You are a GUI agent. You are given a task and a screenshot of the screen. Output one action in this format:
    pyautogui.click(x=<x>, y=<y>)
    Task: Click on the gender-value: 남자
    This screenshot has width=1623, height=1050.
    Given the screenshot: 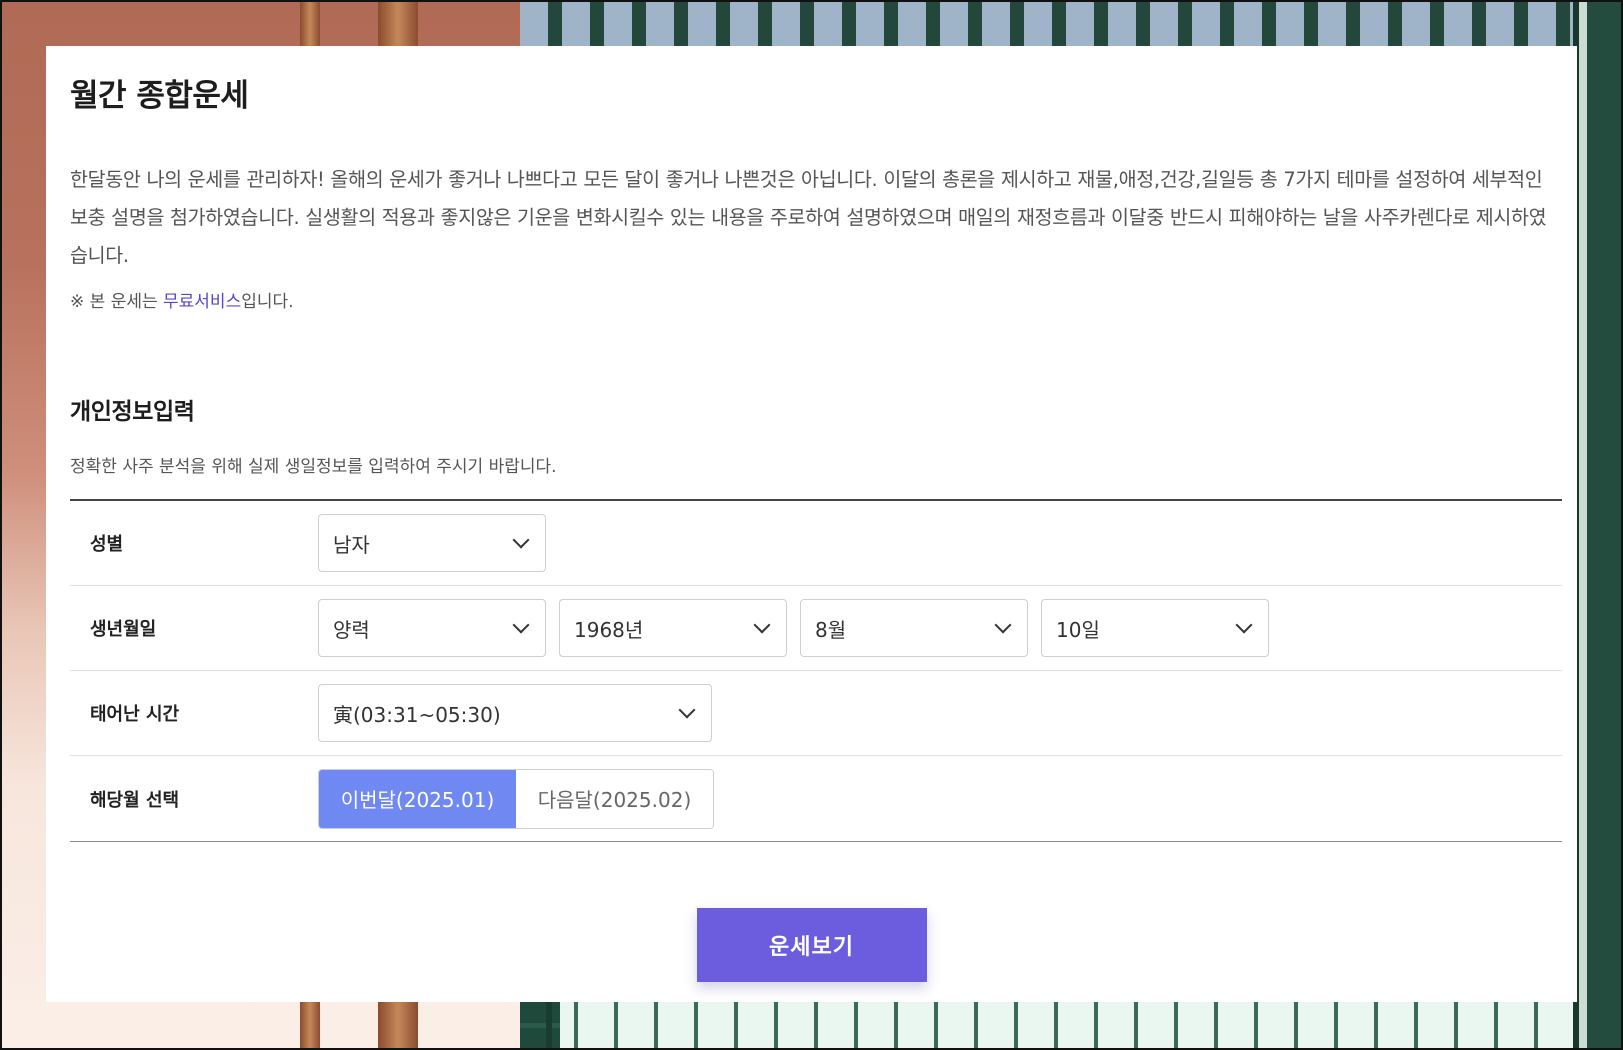 What is the action you would take?
    pyautogui.click(x=351, y=544)
    